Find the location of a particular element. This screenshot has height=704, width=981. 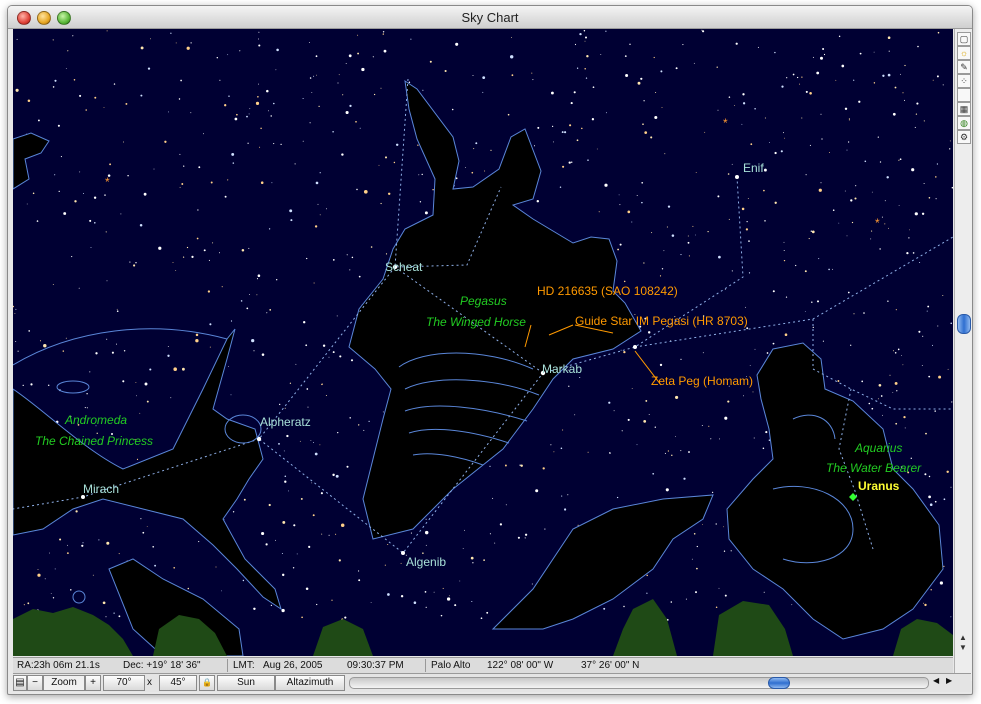

star-label-algenib: Algenib is located at coordinates (426, 562).